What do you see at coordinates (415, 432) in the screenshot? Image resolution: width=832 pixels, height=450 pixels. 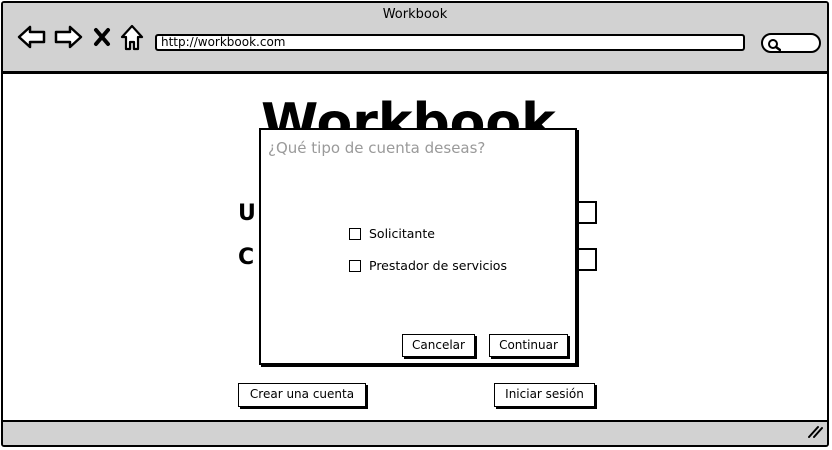 I see `status-bar` at bounding box center [415, 432].